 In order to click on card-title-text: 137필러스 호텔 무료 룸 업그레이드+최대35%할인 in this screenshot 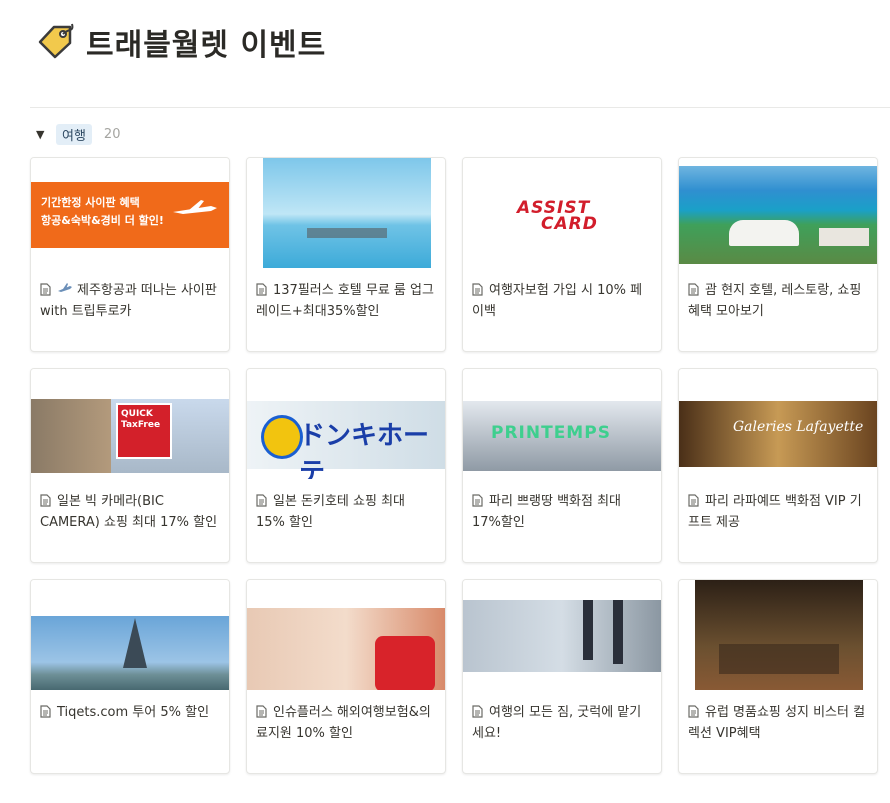, I will do `click(345, 301)`.